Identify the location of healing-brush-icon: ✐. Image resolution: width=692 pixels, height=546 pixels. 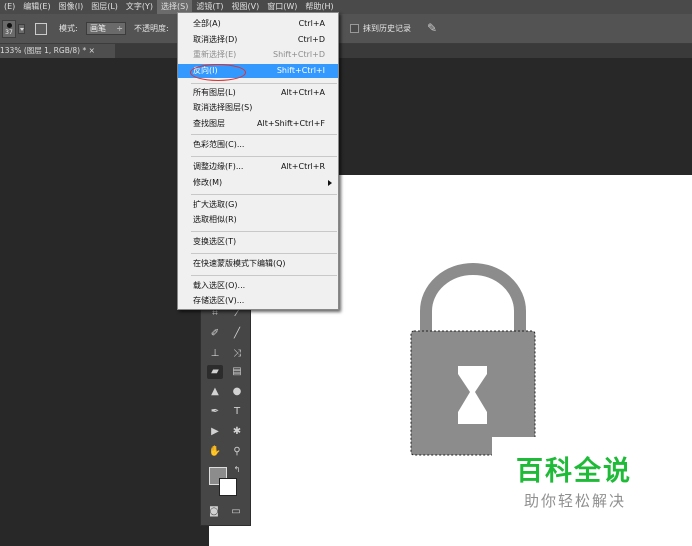
(215, 334).